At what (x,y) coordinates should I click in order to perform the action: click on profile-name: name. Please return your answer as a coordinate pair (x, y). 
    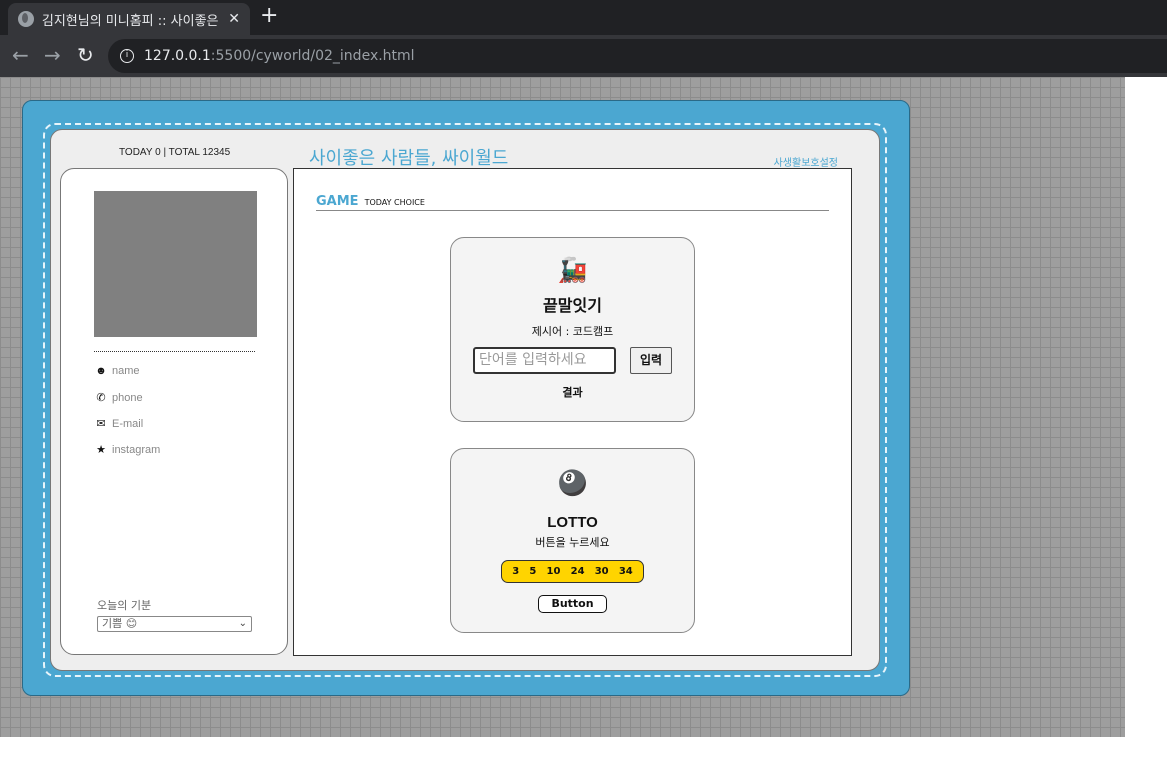
    Looking at the image, I should click on (126, 371).